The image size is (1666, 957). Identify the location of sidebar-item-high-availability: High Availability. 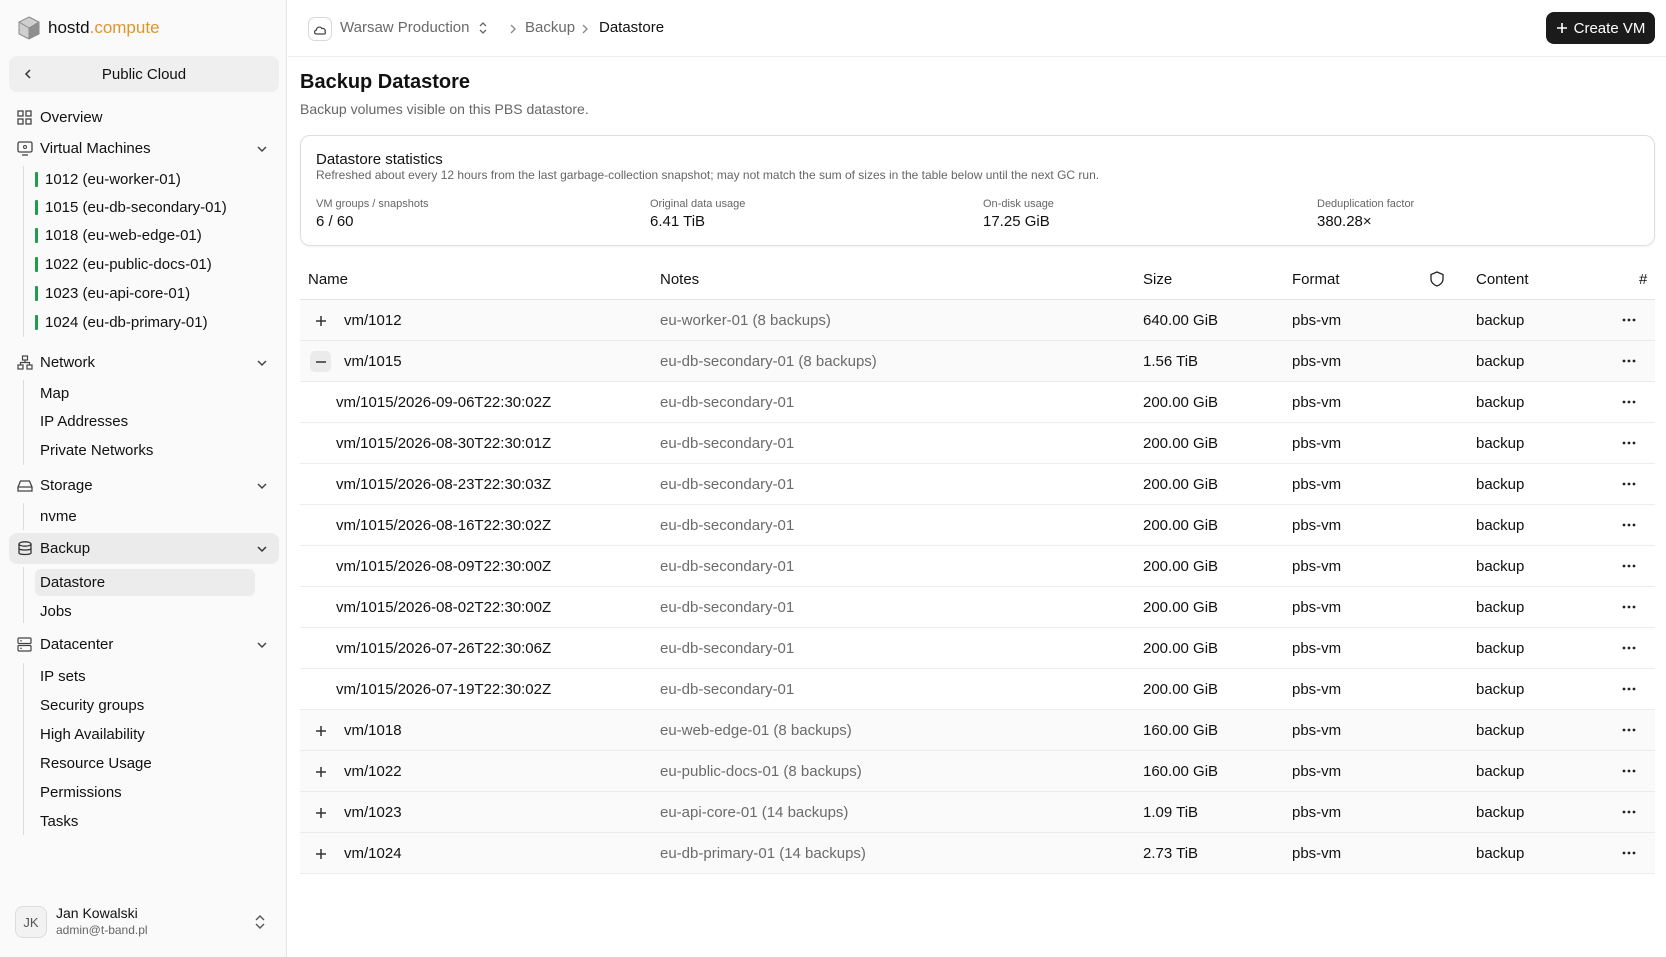
(90, 734).